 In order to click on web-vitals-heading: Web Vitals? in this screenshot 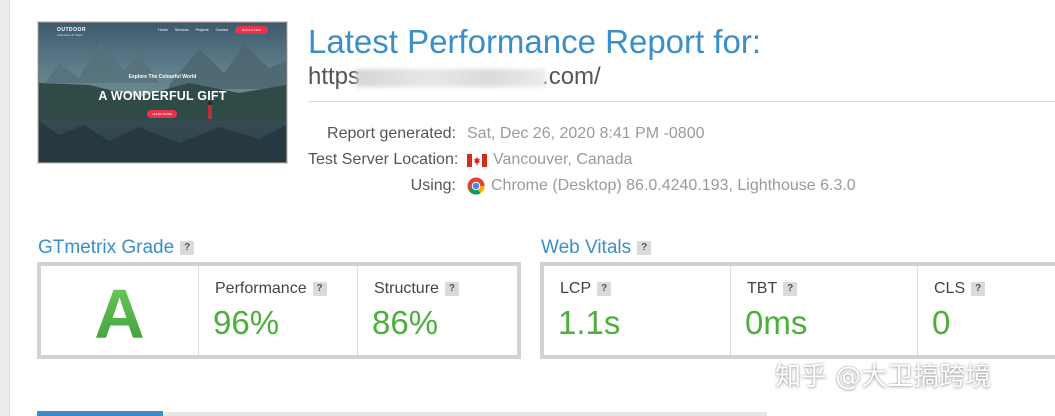, I will do `click(596, 248)`.